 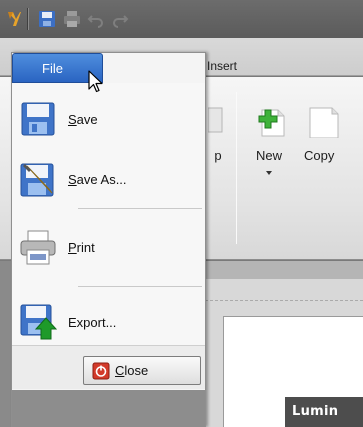 I want to click on file-tab-label: File, so click(x=52, y=68).